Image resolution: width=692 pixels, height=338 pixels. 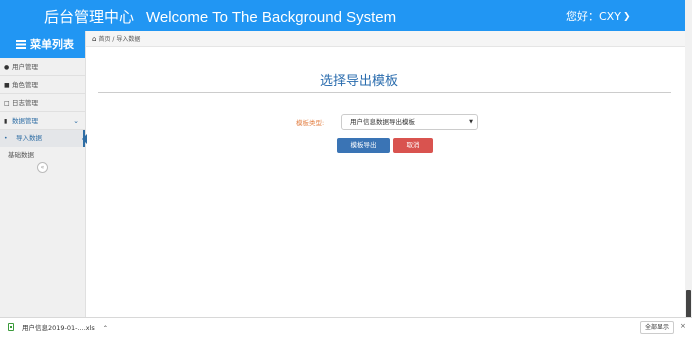 I want to click on sidebar-item-label: 用户管理, so click(x=25, y=67).